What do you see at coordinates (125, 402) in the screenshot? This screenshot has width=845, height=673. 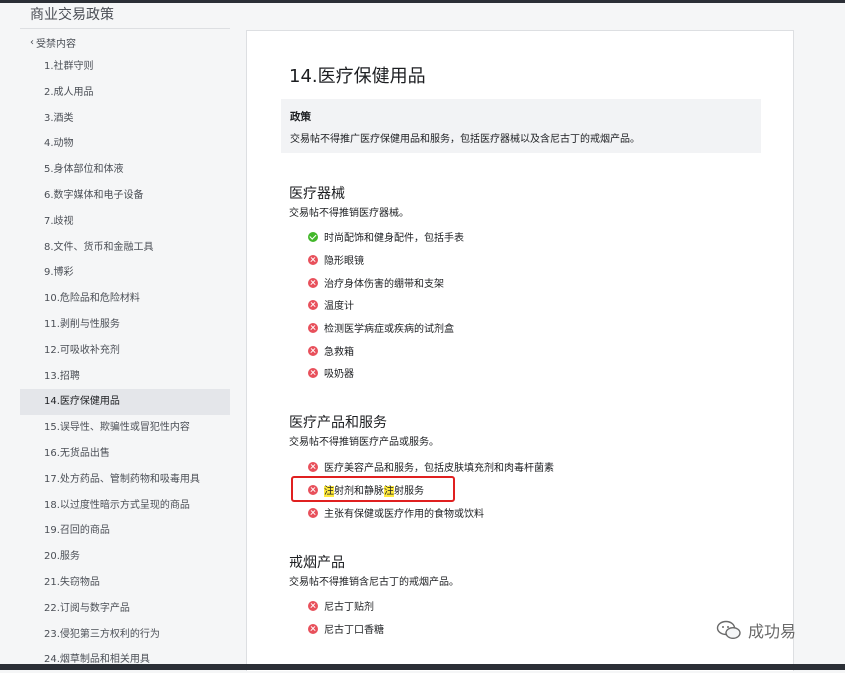 I see `sidebar-item-active: 14.医疗保健用品` at bounding box center [125, 402].